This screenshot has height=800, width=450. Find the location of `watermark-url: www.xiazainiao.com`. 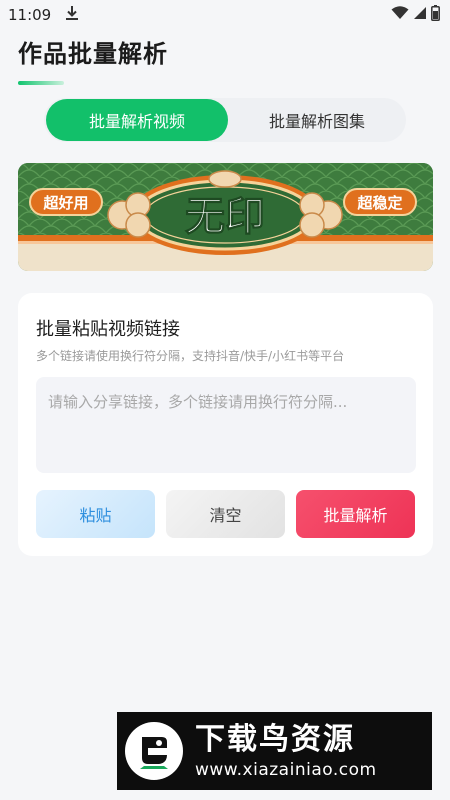

watermark-url: www.xiazainiao.com is located at coordinates (286, 770).